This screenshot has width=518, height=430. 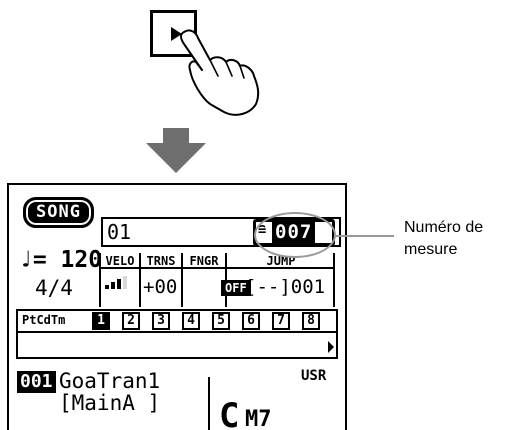 I want to click on right-marker-icon, so click(x=331, y=347).